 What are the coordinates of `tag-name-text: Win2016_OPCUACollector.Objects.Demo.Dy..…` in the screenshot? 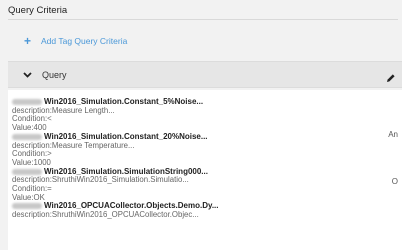 It's located at (131, 206).